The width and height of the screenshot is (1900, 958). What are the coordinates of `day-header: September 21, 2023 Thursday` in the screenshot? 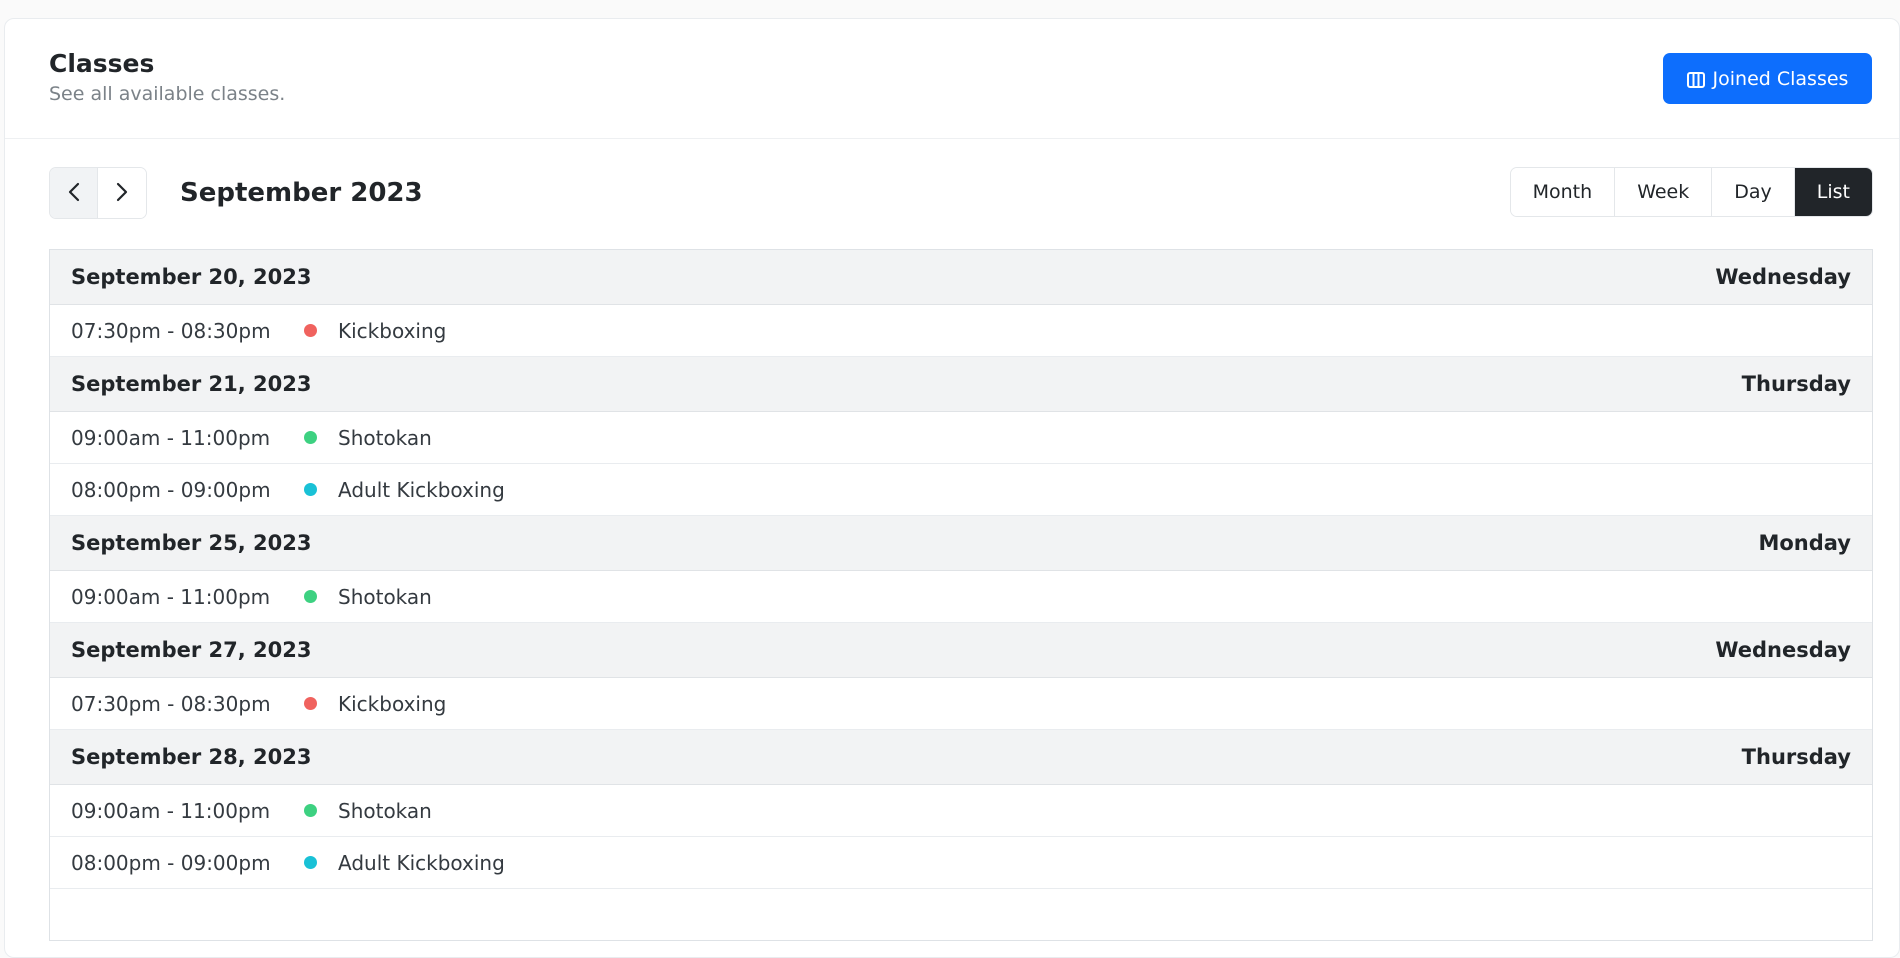 It's located at (961, 384).